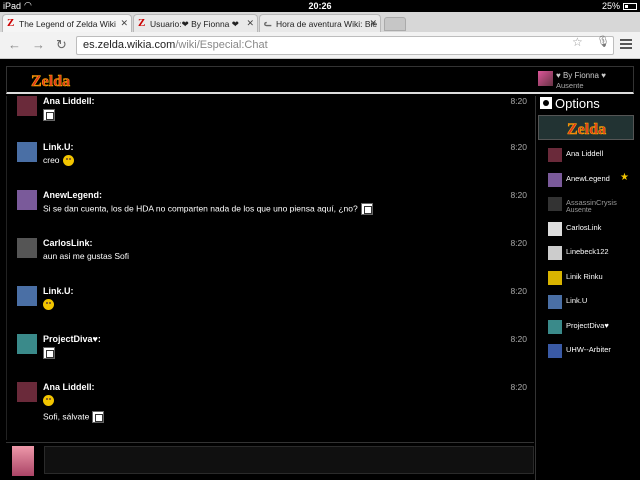  I want to click on url-host: es.zelda.wikia.com, so click(129, 45).